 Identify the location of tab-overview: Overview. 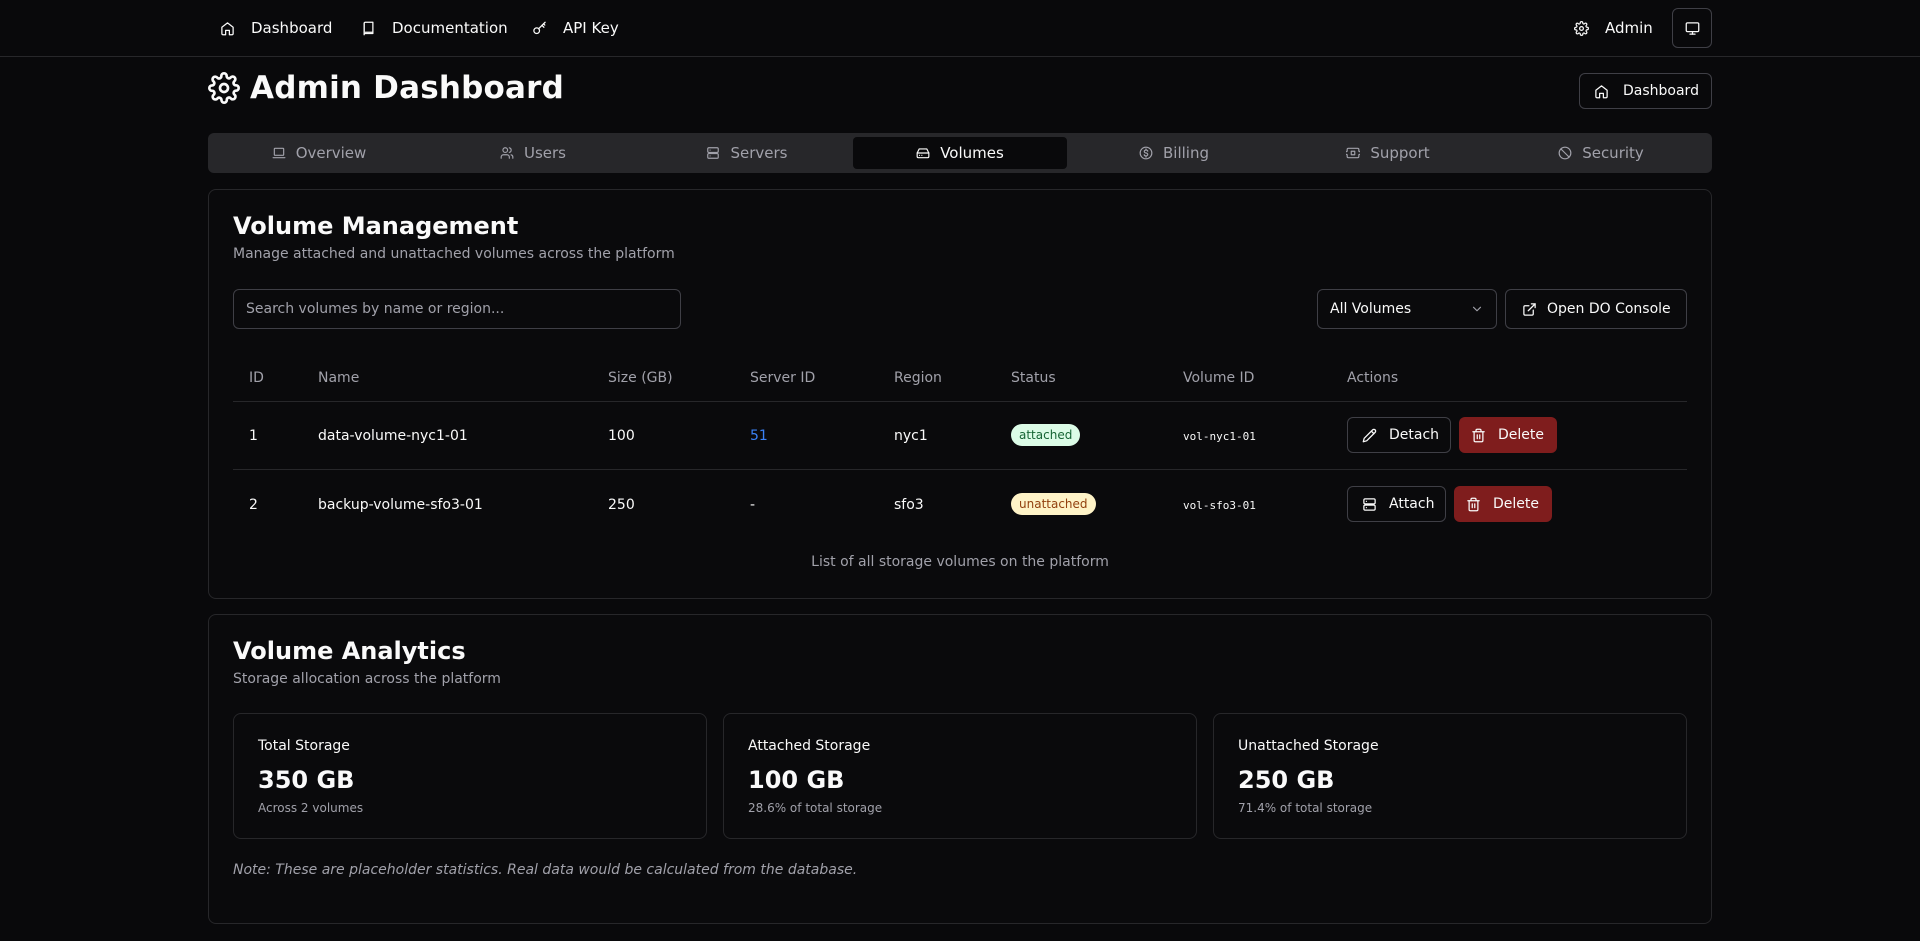
(319, 153).